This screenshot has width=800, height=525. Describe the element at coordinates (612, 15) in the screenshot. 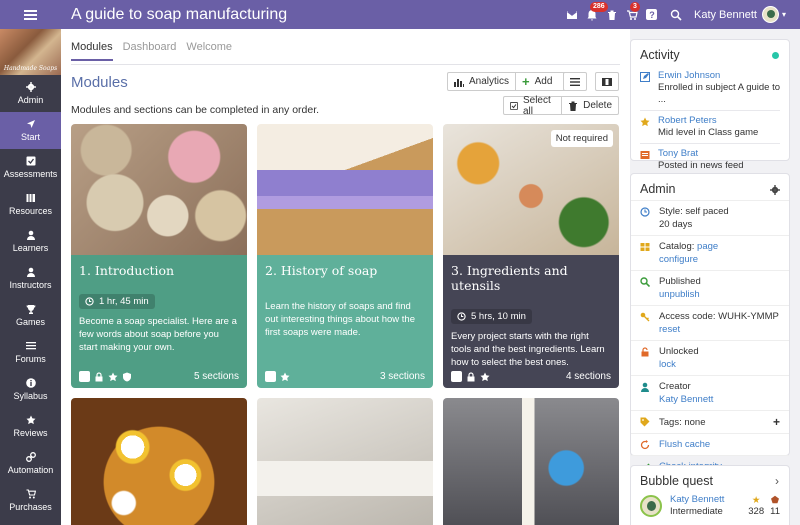

I see `trash-icon` at that location.